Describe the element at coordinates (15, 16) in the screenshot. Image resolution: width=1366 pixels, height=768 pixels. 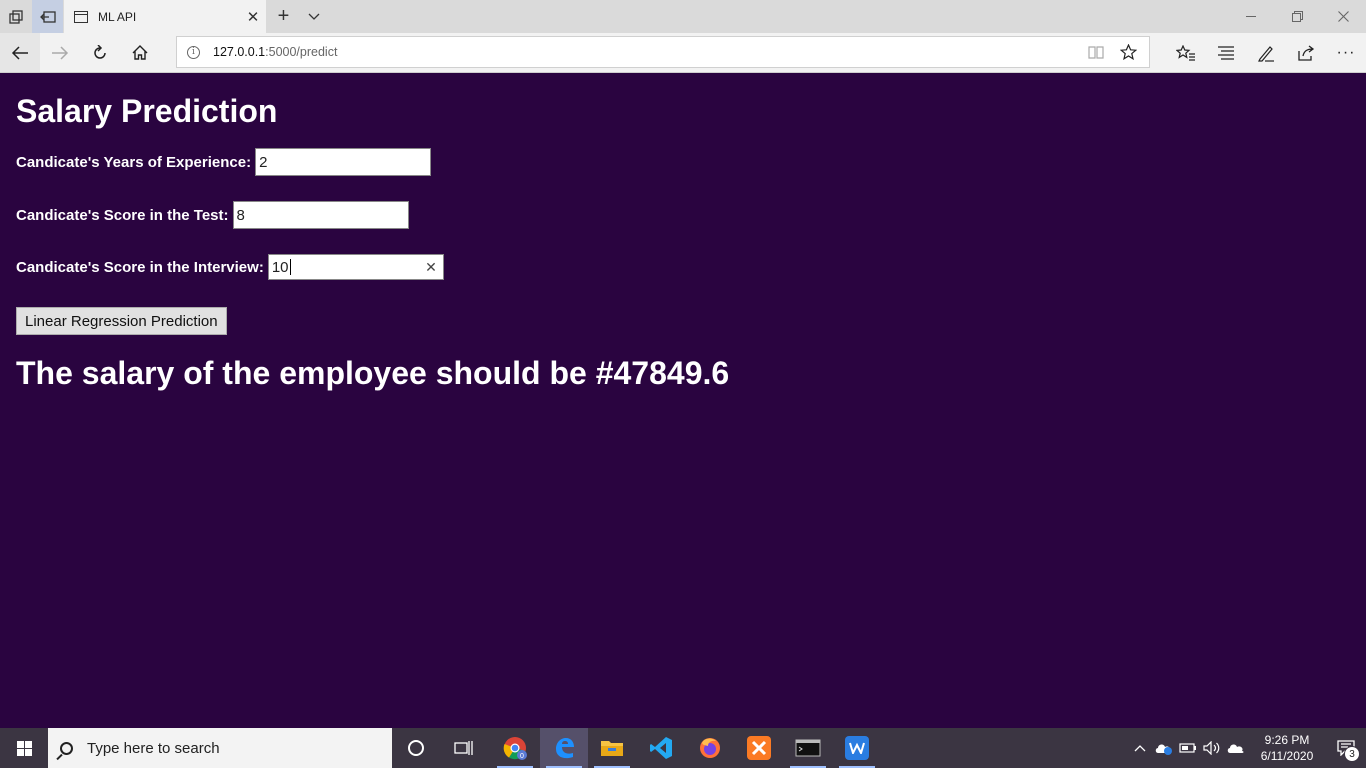
I see `tab-sets-icon` at that location.